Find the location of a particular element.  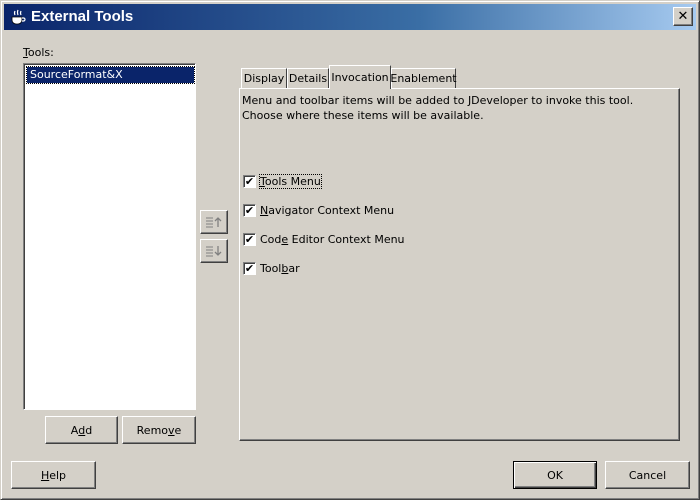

toolbar-label-c: ar is located at coordinates (294, 268).